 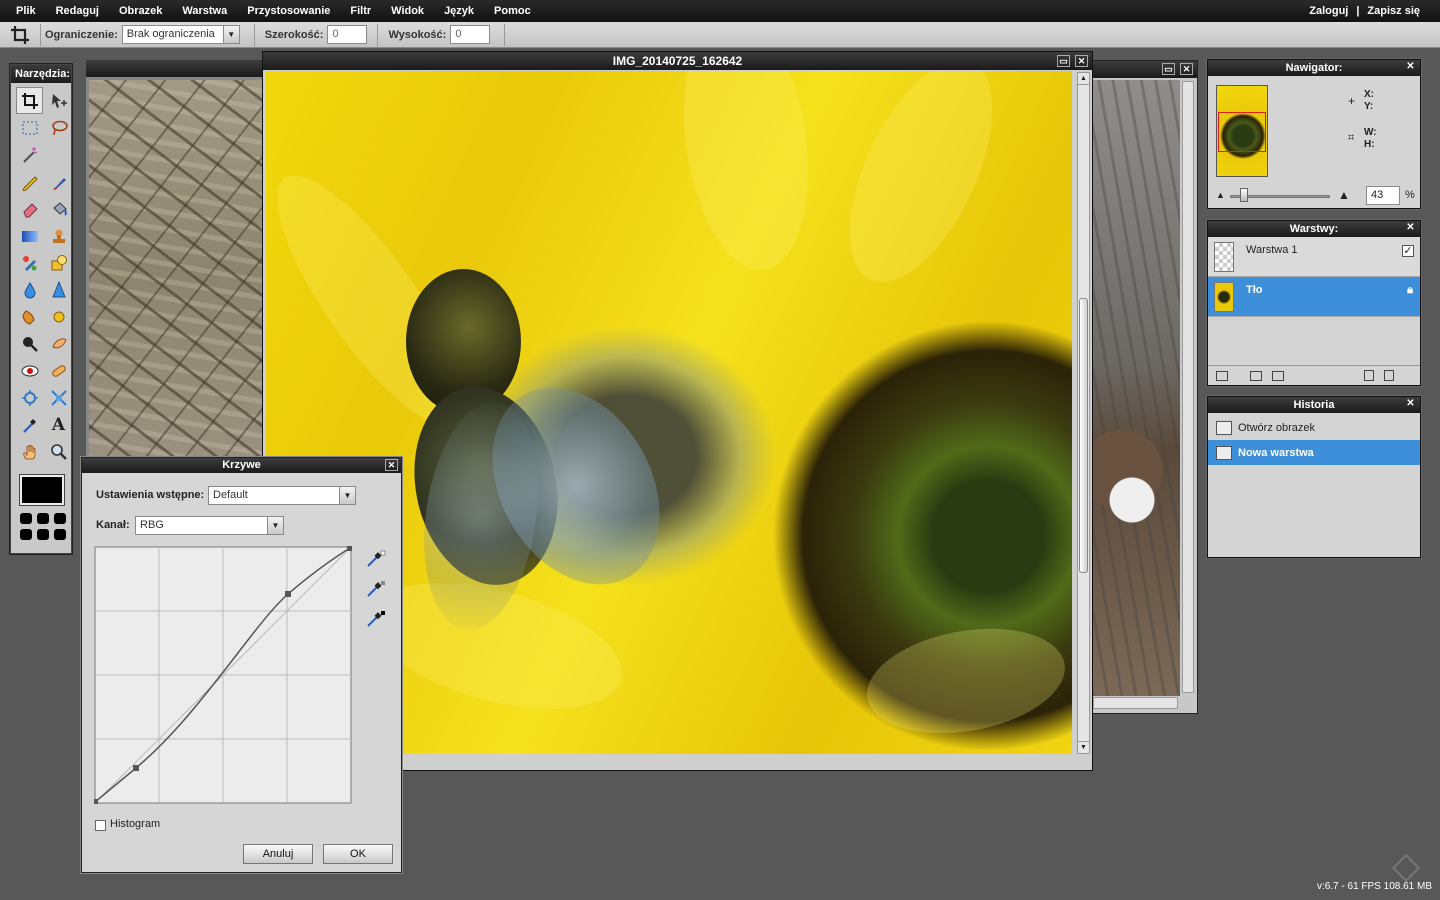 I want to click on constraint-select: Brak ograniczenia ▼, so click(x=180, y=34).